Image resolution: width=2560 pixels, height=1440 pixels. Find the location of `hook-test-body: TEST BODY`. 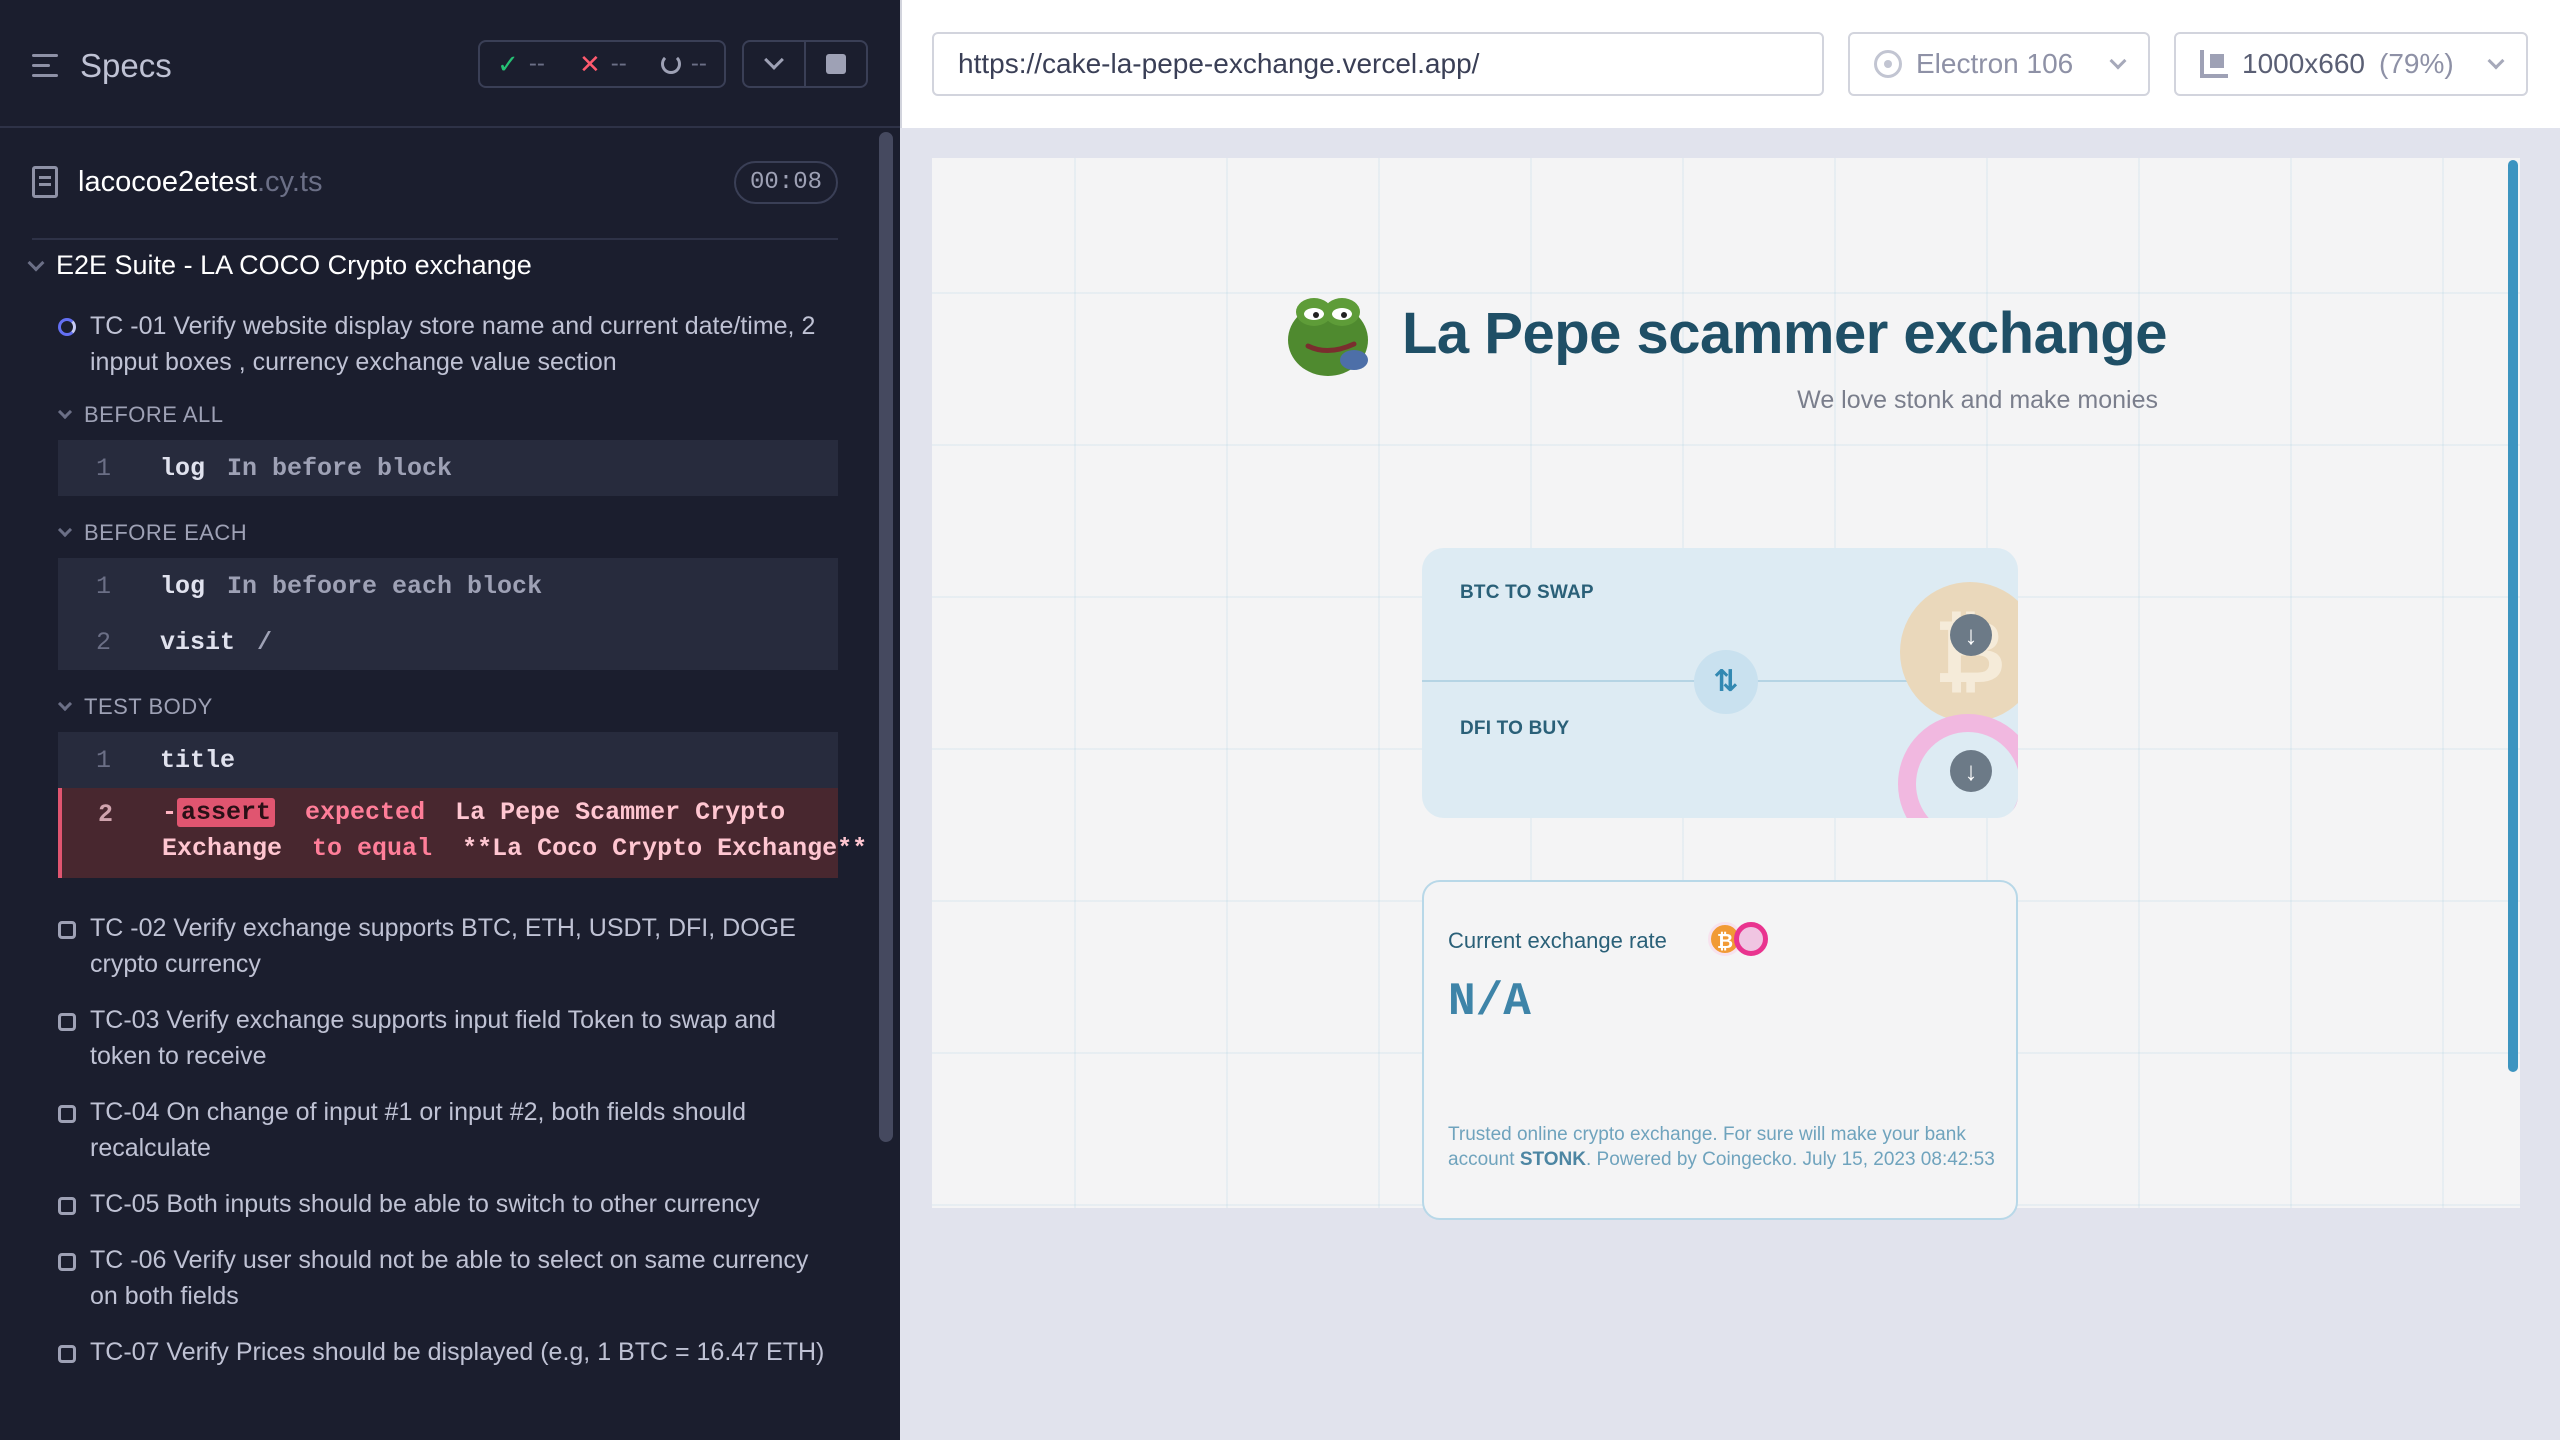

hook-test-body: TEST BODY is located at coordinates (135, 707).